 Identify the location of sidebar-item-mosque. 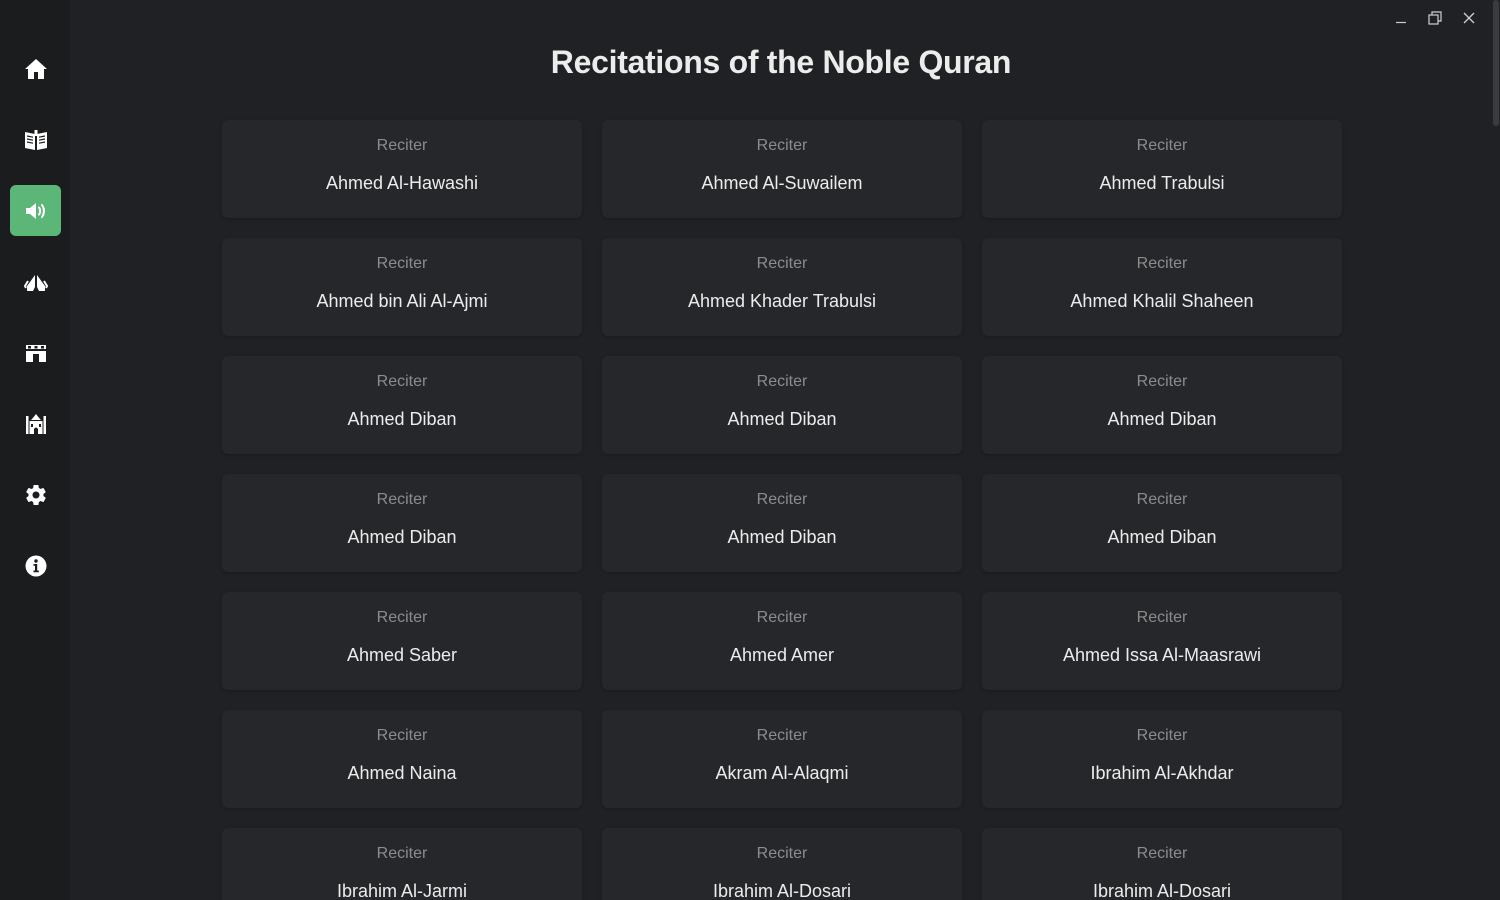
(35, 423).